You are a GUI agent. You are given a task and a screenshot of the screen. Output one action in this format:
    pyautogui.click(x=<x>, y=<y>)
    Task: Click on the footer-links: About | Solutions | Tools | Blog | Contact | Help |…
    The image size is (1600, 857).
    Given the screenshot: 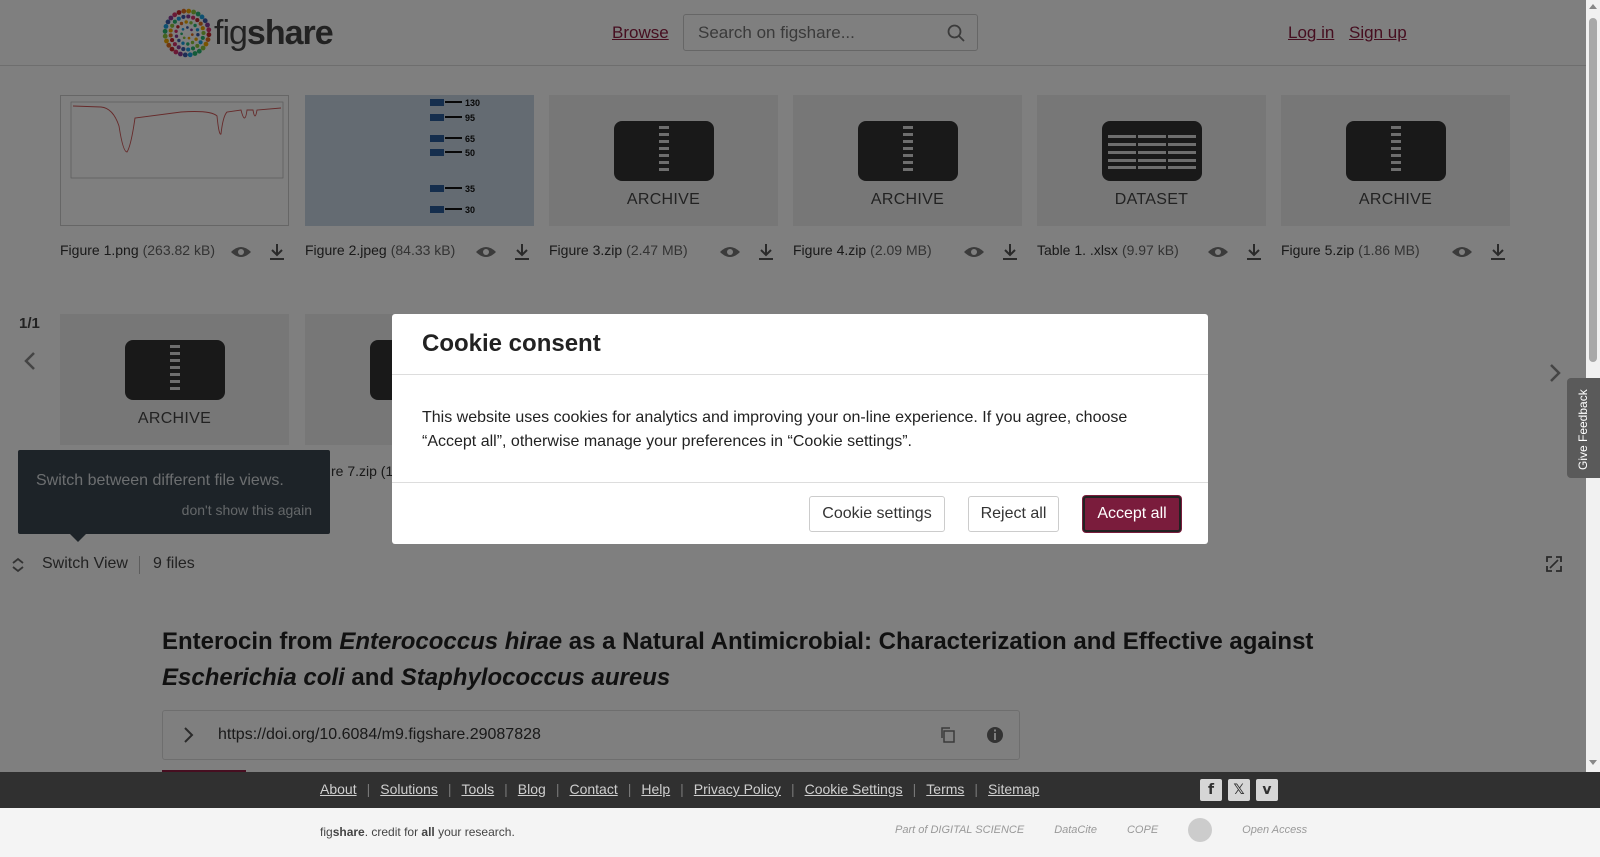 What is the action you would take?
    pyautogui.click(x=679, y=789)
    